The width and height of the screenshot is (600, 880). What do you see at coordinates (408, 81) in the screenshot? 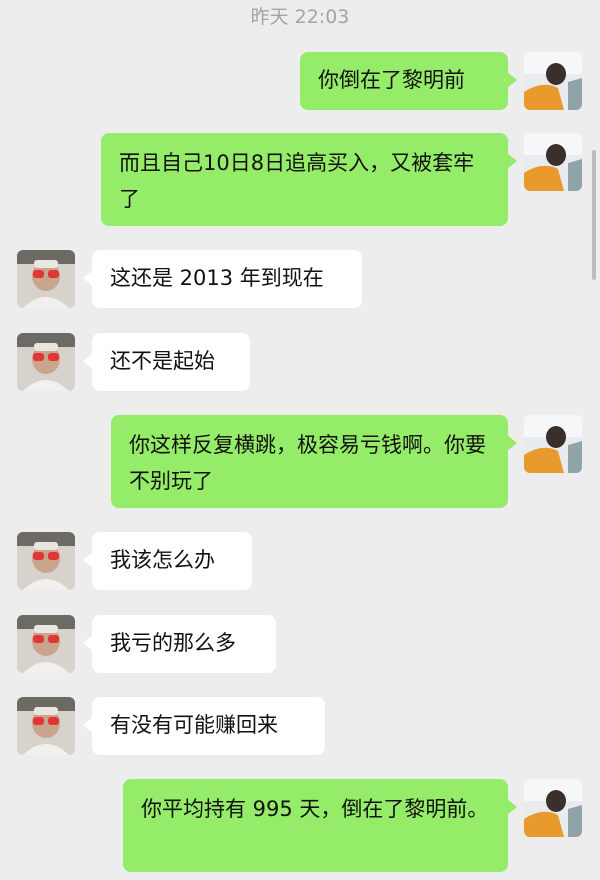
I see `message-bubble-sent: 你倒在了黎明前` at bounding box center [408, 81].